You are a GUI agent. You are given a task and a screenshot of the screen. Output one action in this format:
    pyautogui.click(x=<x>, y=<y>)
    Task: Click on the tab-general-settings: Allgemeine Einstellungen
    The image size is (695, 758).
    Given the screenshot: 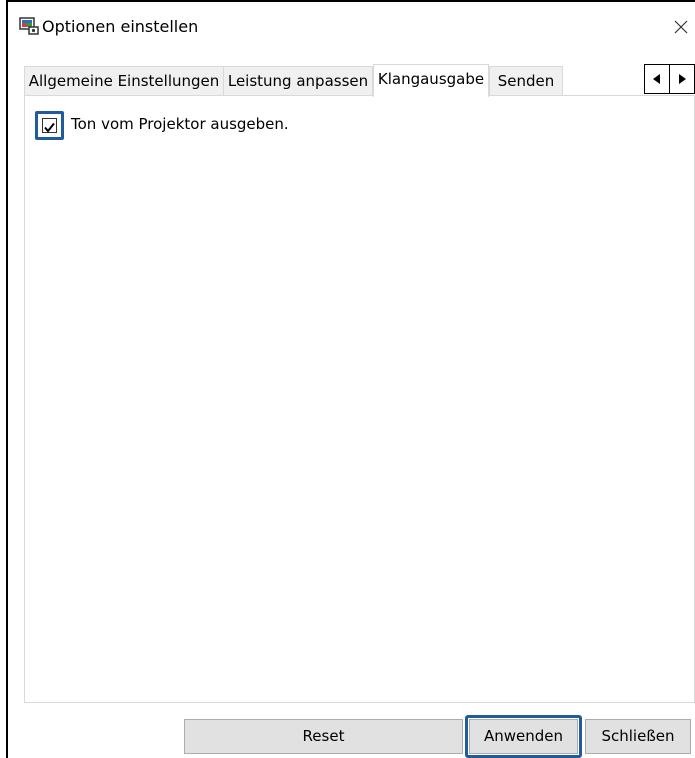 What is the action you would take?
    pyautogui.click(x=124, y=81)
    